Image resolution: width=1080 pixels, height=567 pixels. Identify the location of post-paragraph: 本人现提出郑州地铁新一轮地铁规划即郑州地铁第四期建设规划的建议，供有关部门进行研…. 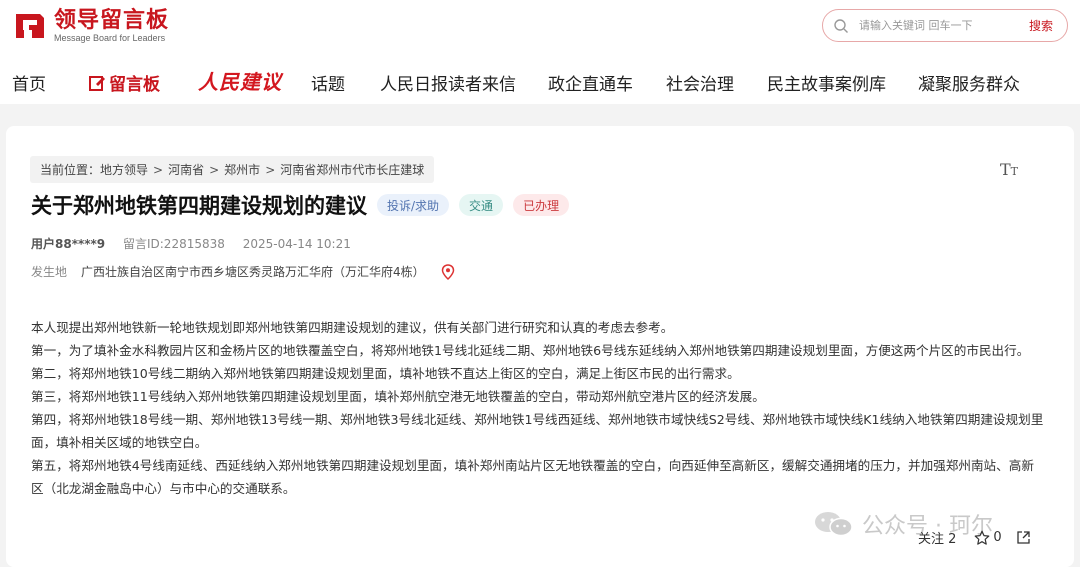
(352, 327).